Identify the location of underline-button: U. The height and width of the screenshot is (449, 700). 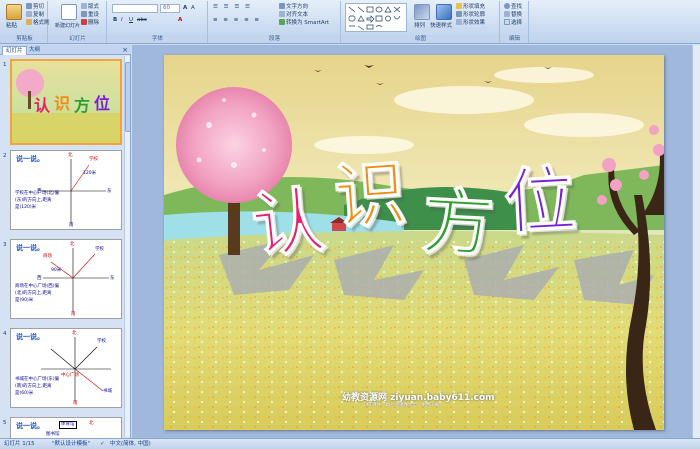
(131, 20).